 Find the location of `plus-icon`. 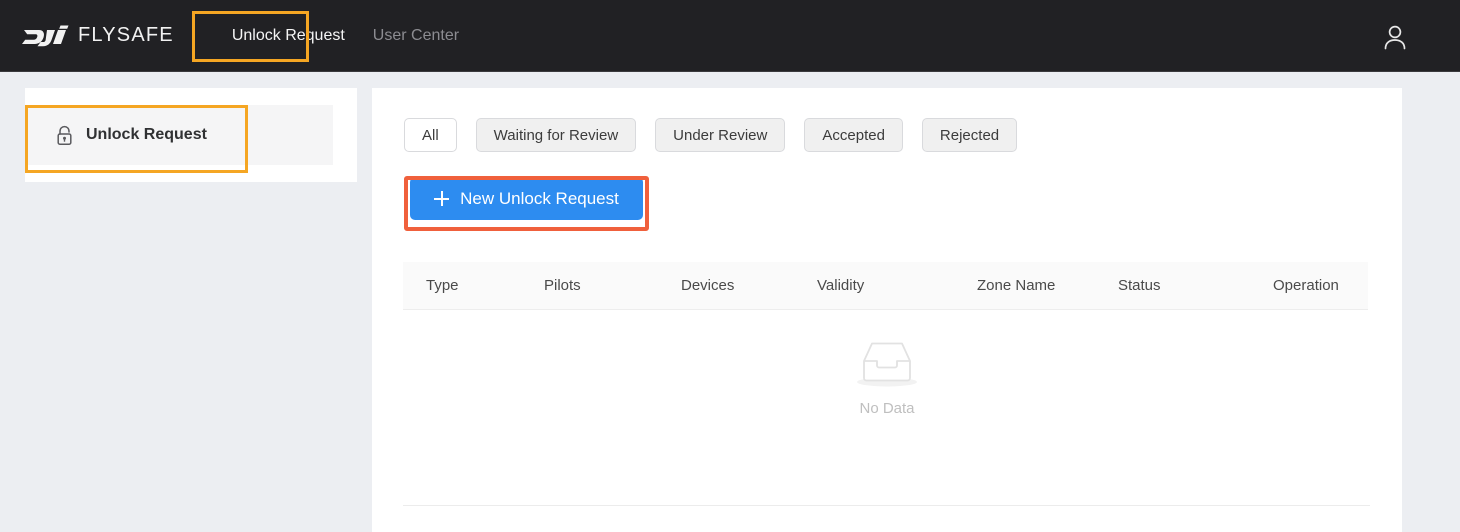

plus-icon is located at coordinates (442, 198).